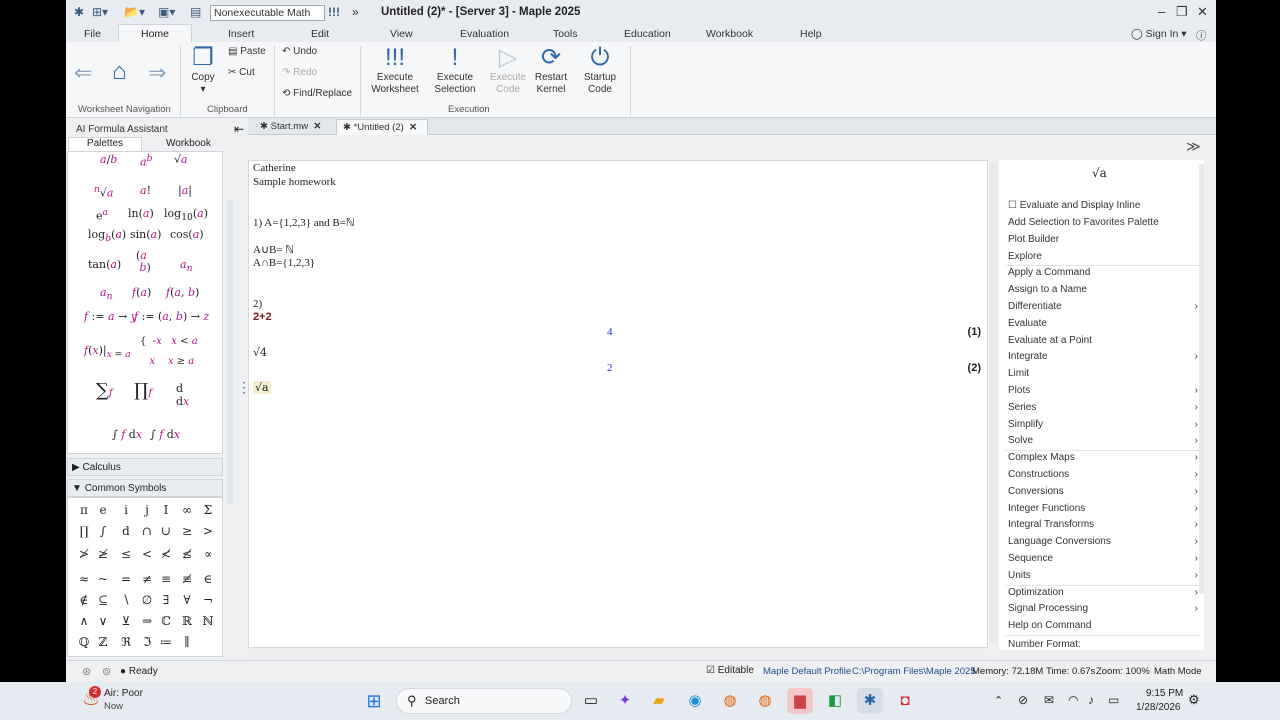 This screenshot has height=720, width=1280. Describe the element at coordinates (127, 434) in the screenshot. I see `palette-integral: ∫ f dx` at that location.